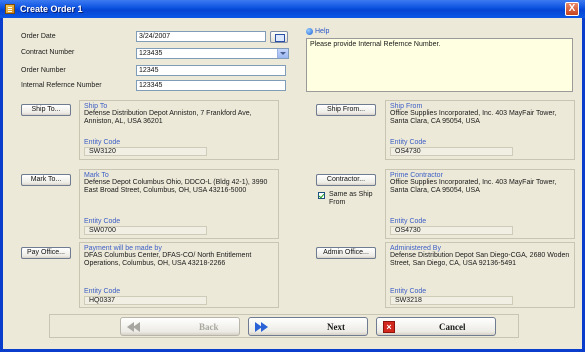  I want to click on help-label: Help, so click(322, 31).